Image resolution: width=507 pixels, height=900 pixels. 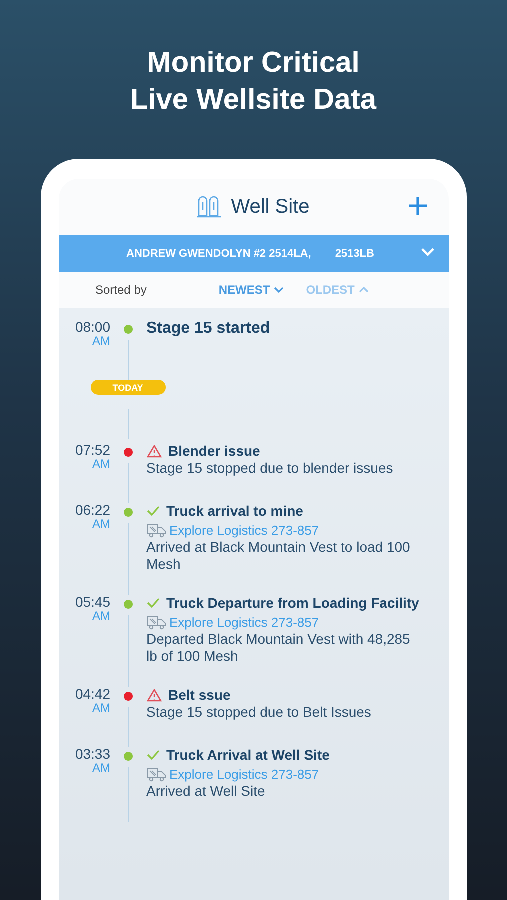 I want to click on event-title: Truck Departure from Loading Facility, so click(x=293, y=603).